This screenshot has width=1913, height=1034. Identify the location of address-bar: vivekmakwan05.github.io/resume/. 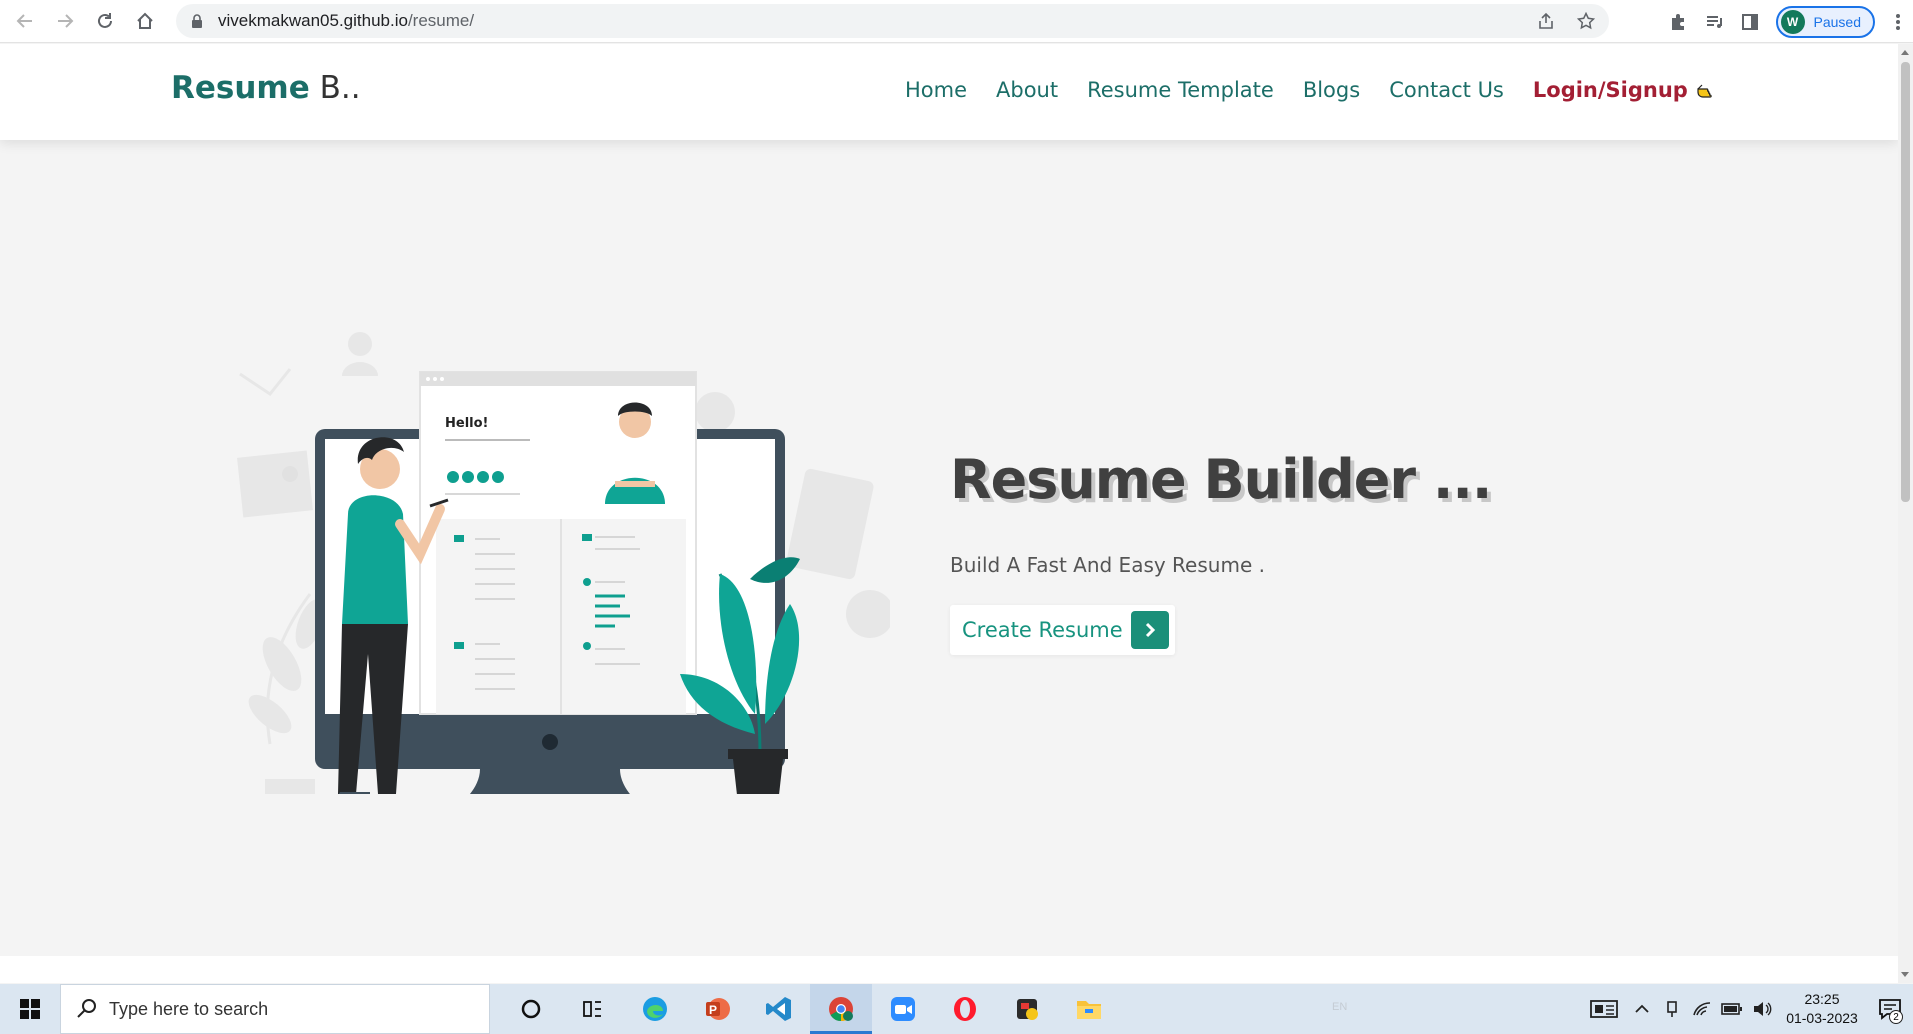
(892, 21).